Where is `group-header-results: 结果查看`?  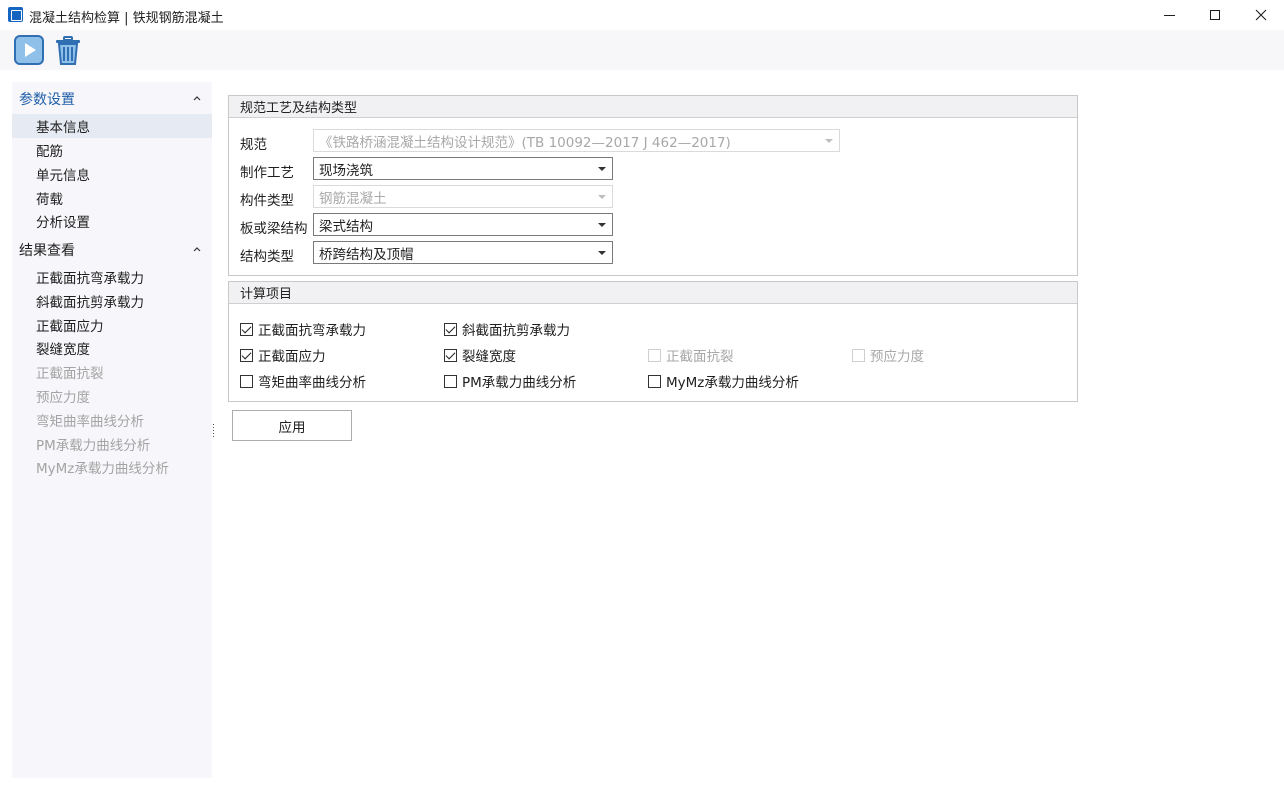 group-header-results: 结果查看 is located at coordinates (112, 250).